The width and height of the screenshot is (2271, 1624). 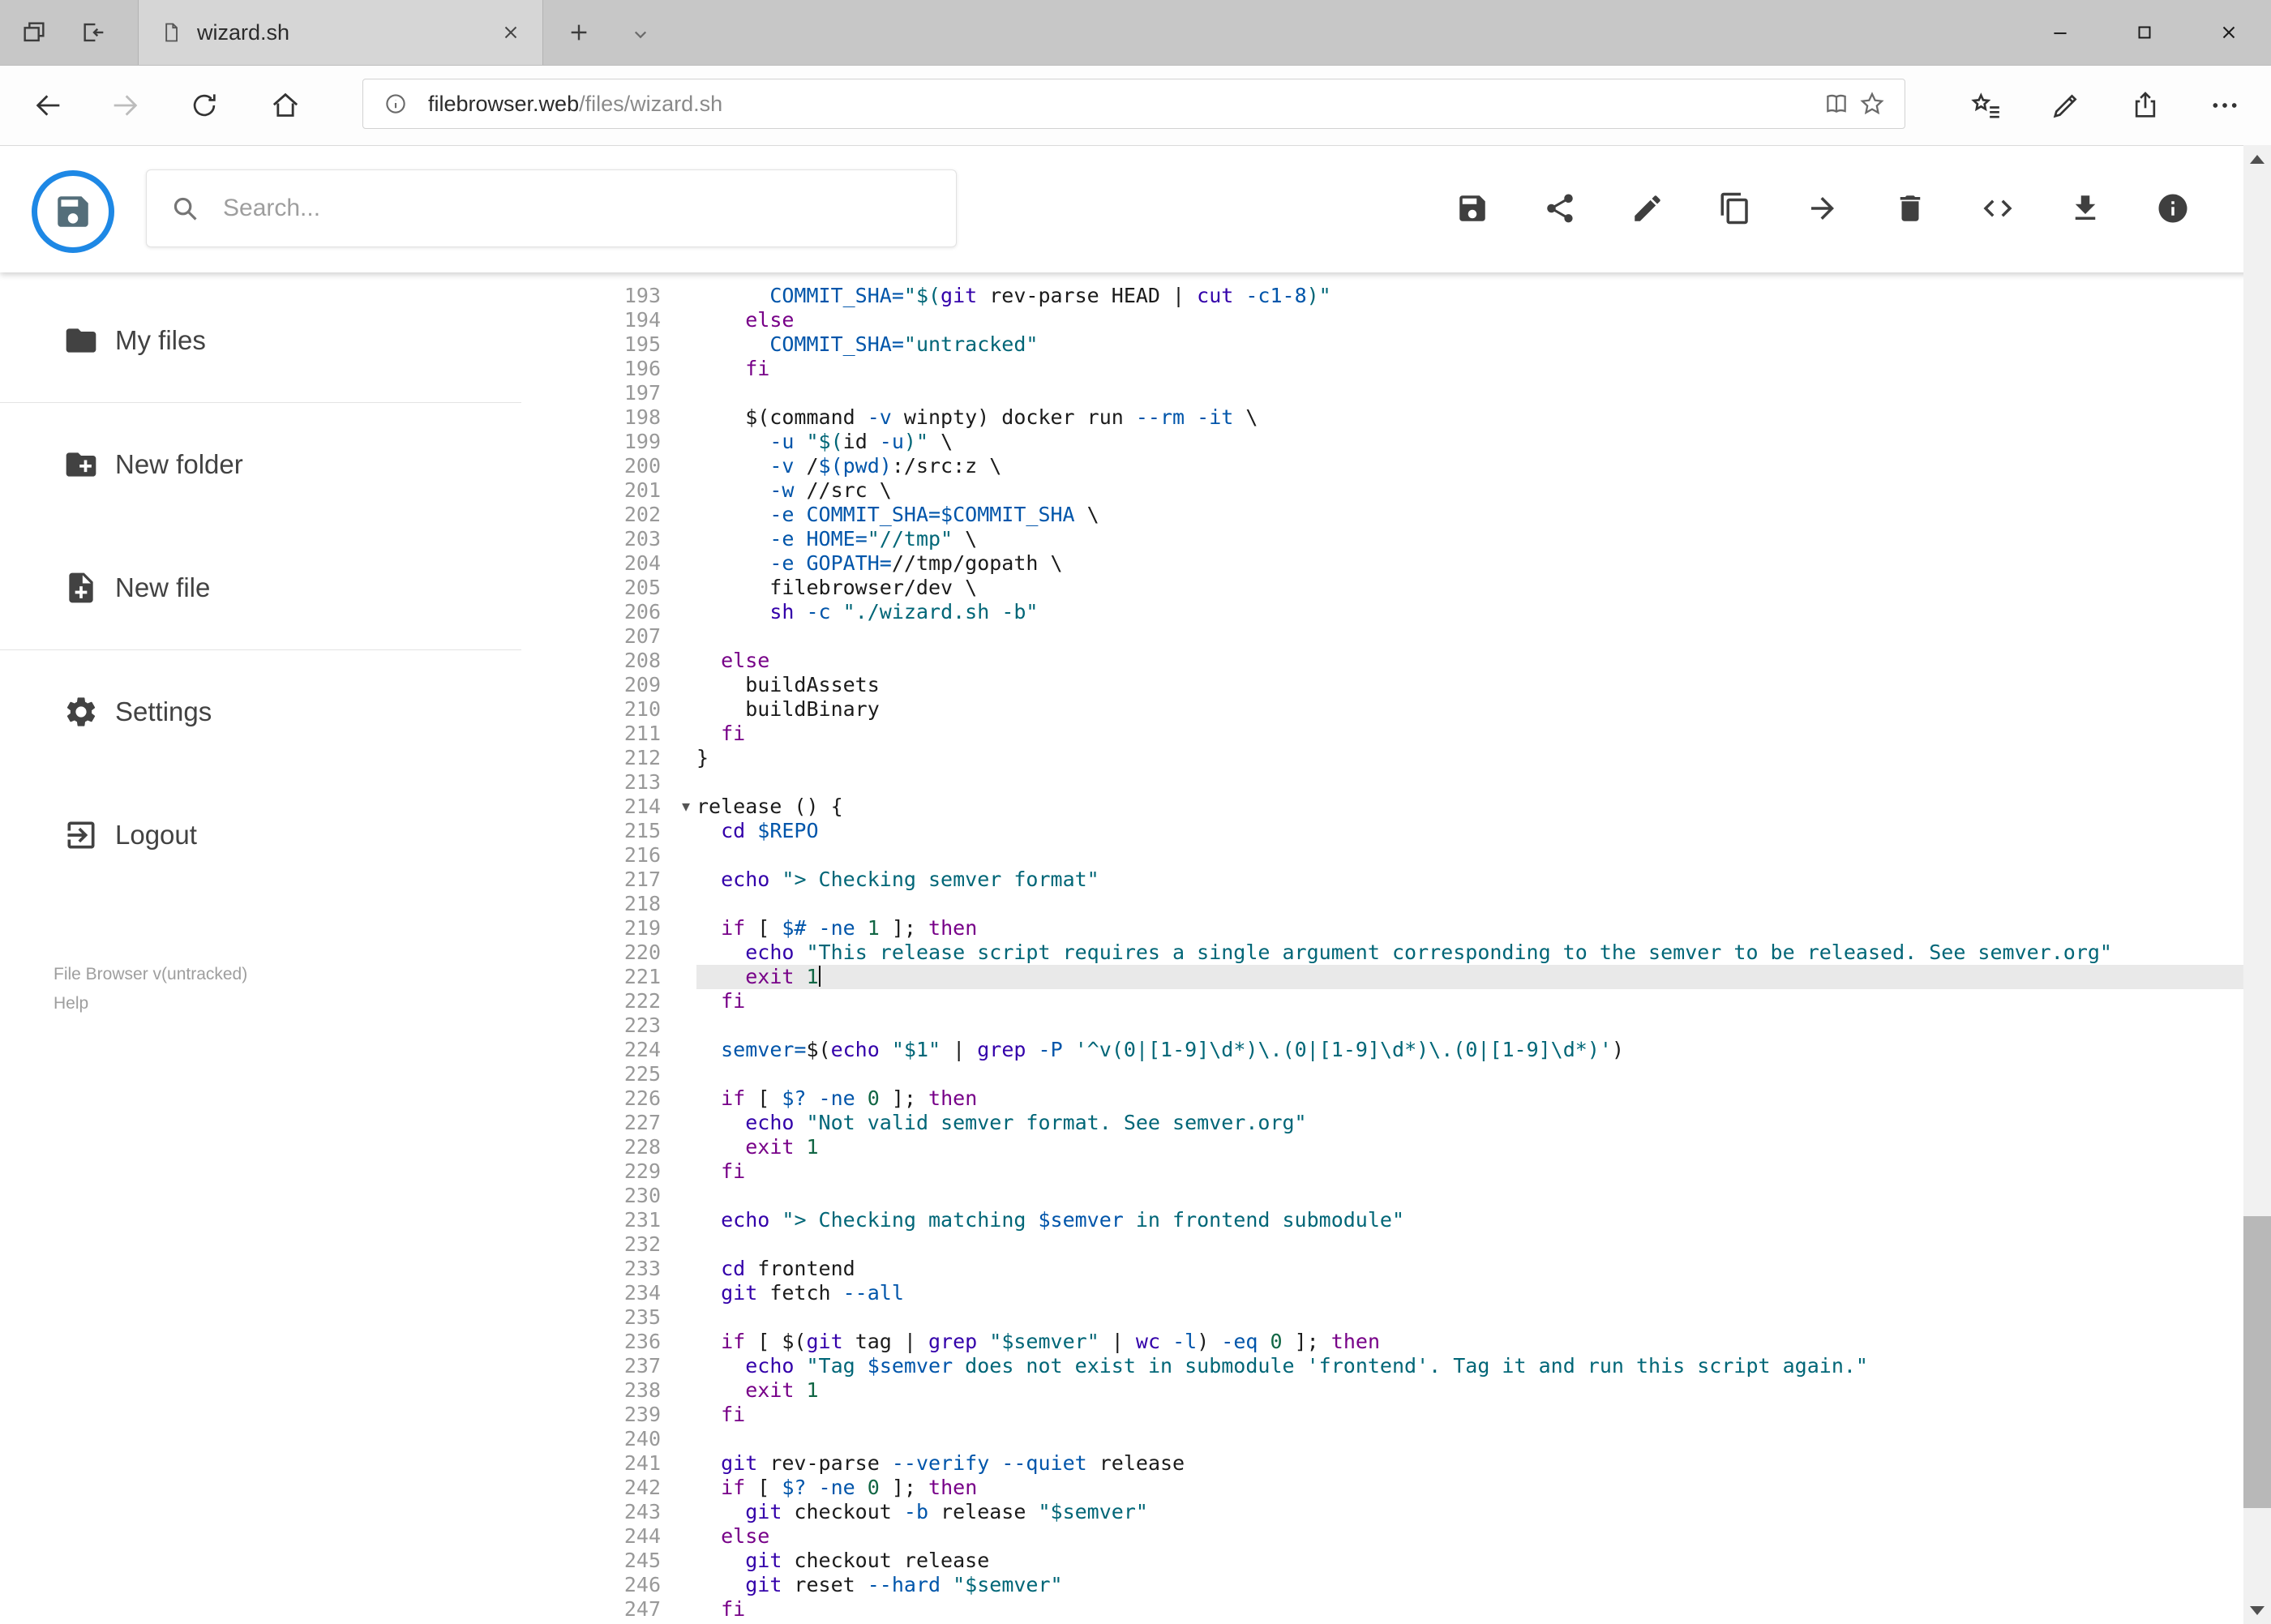 I want to click on code-line: 230, so click(x=1382, y=1196).